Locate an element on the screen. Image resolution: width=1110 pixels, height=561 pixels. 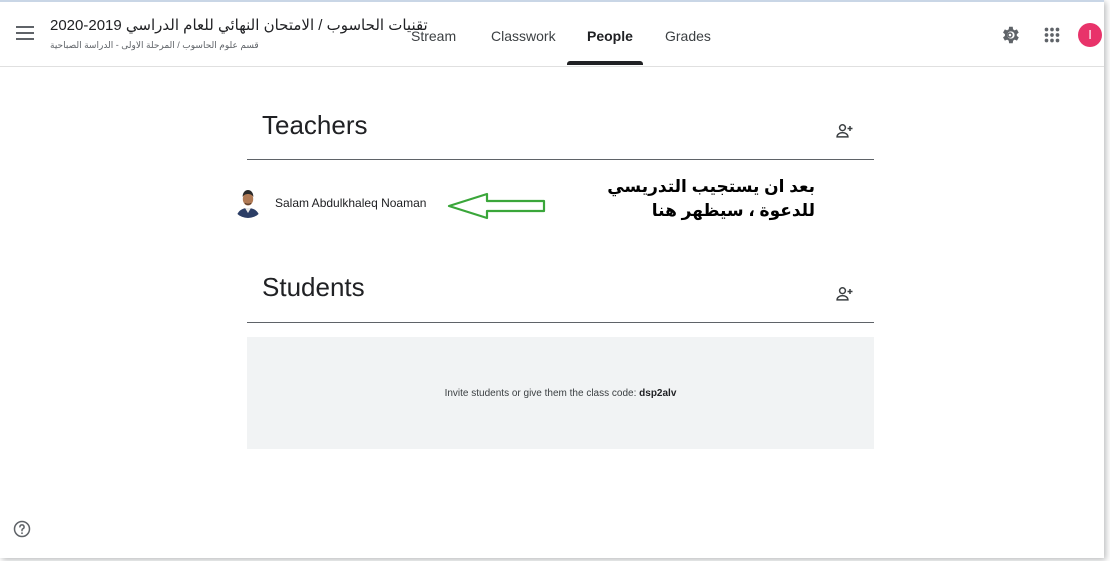
gear-icon is located at coordinates (1010, 35).